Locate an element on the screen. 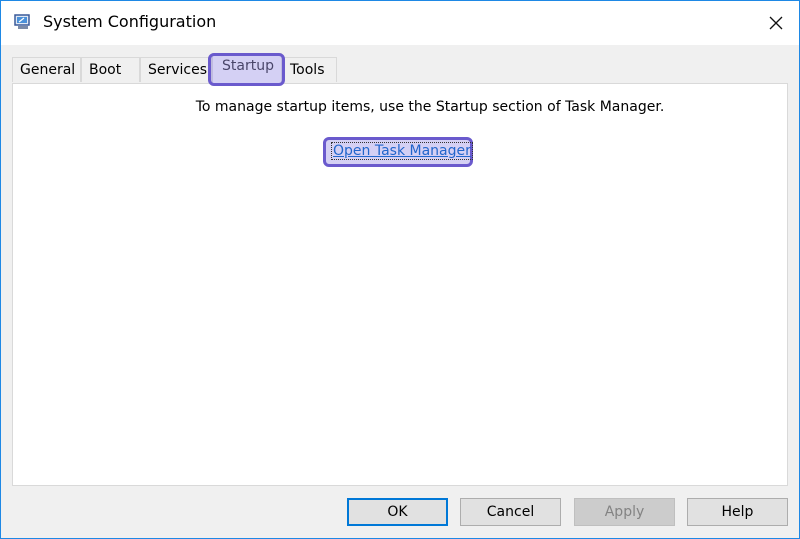  cancel-button: Cancel is located at coordinates (510, 512).